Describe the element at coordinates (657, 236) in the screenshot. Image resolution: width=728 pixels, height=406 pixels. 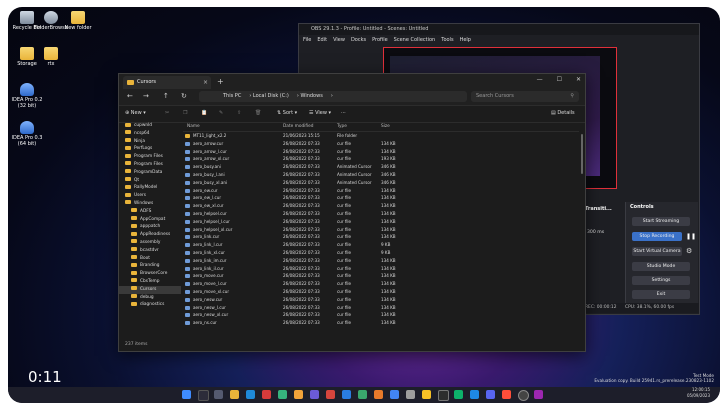
I see `stop-recording-button: Stop Recording` at that location.